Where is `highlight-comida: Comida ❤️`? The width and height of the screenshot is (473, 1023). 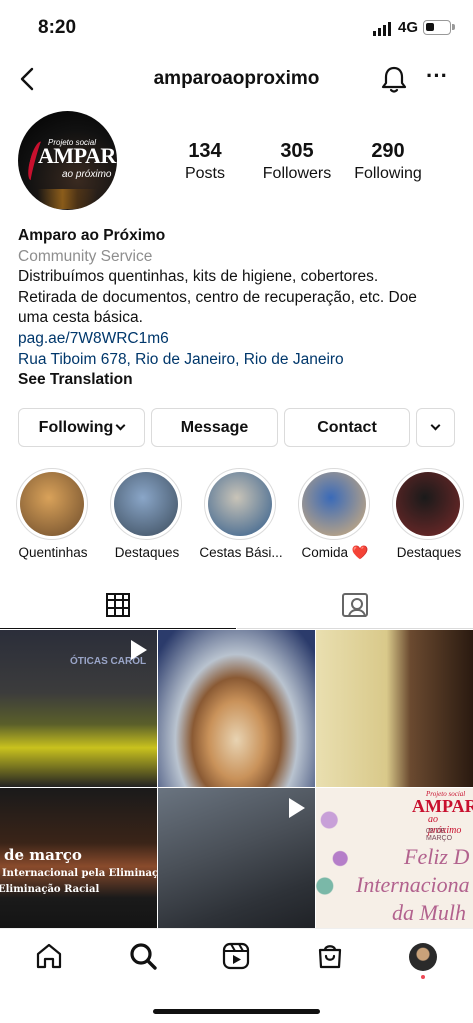
highlight-comida: Comida ❤️ is located at coordinates (335, 514).